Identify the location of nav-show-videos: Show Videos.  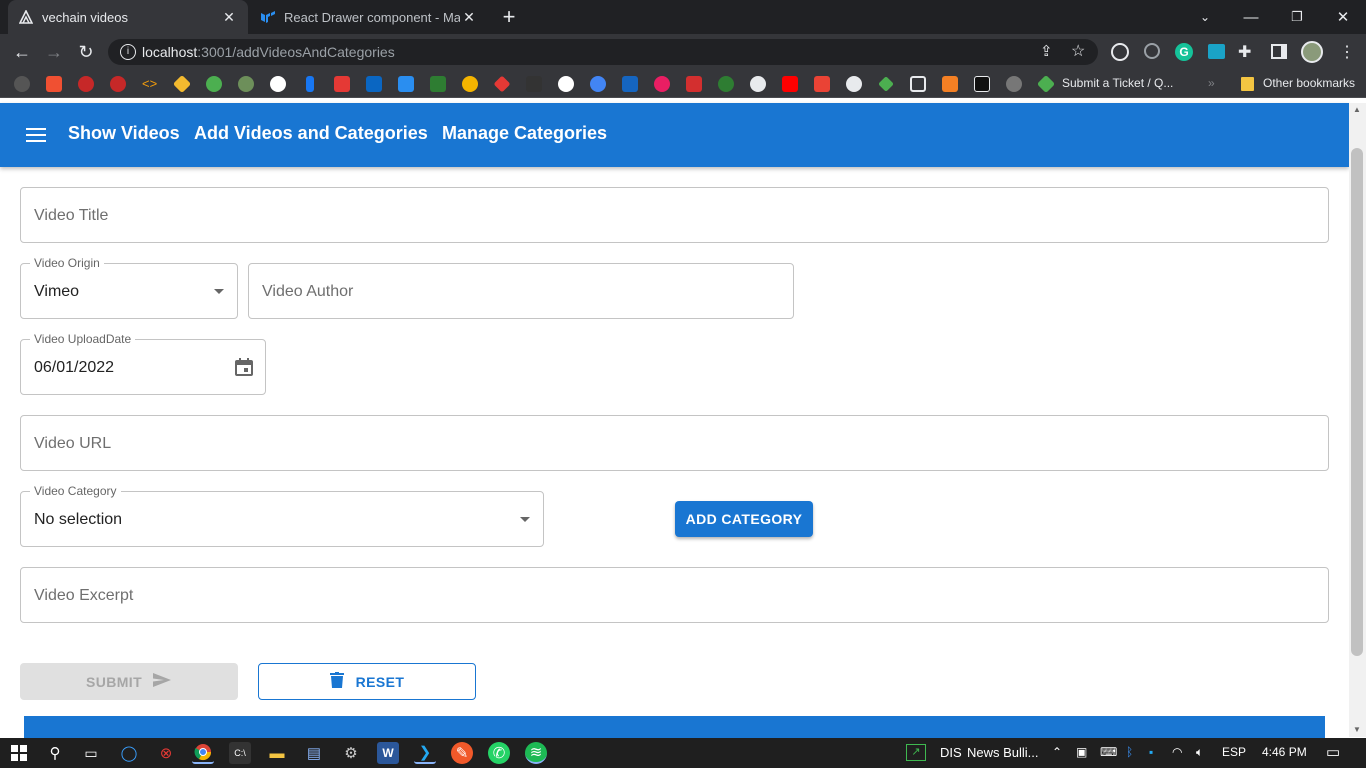
(124, 133).